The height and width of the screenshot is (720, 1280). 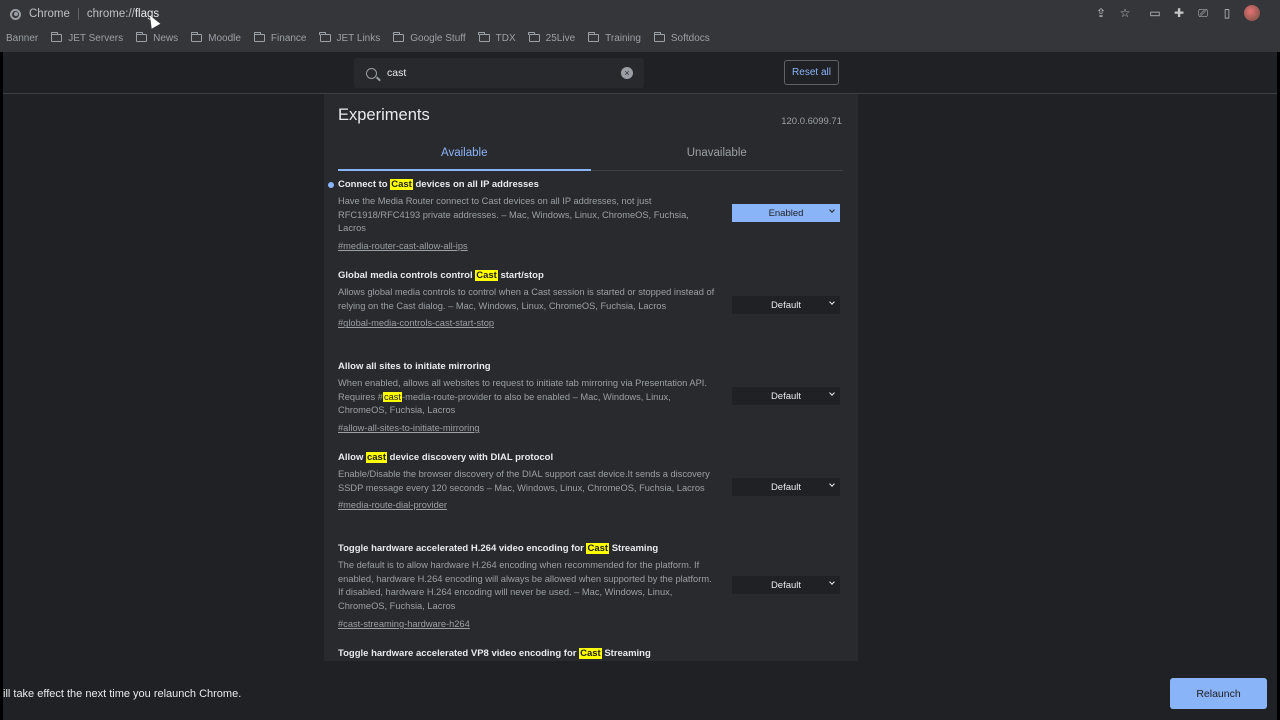 I want to click on modified-indicator, so click(x=331, y=185).